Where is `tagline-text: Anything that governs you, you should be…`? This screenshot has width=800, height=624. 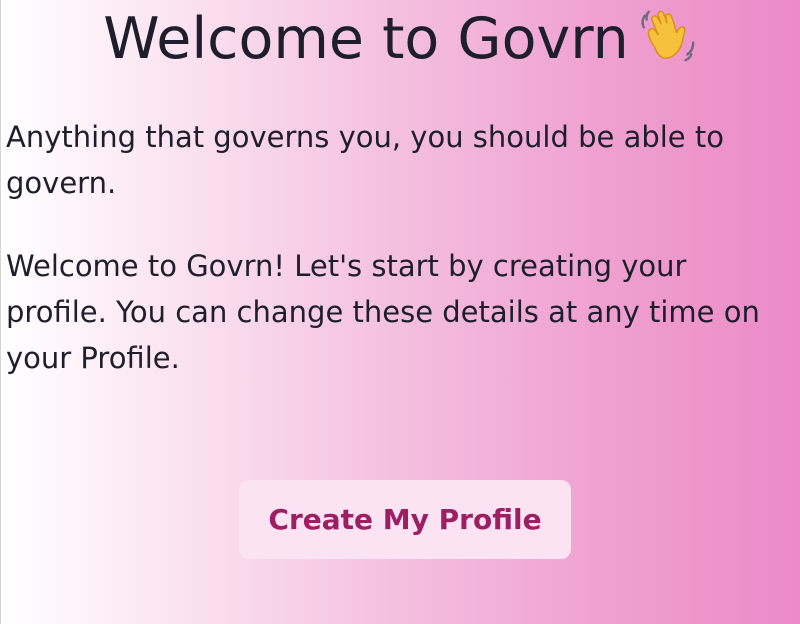 tagline-text: Anything that governs you, you should be… is located at coordinates (365, 160).